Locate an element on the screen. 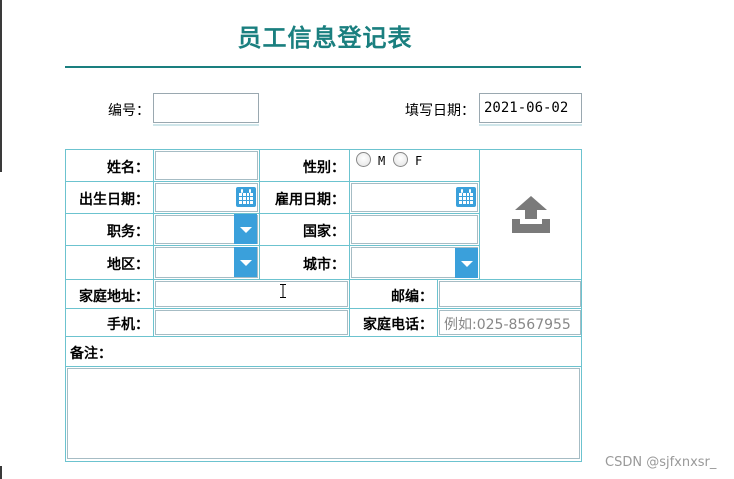 This screenshot has height=479, width=734. watermark: CSDN @sjfxnxsr_ is located at coordinates (661, 462).